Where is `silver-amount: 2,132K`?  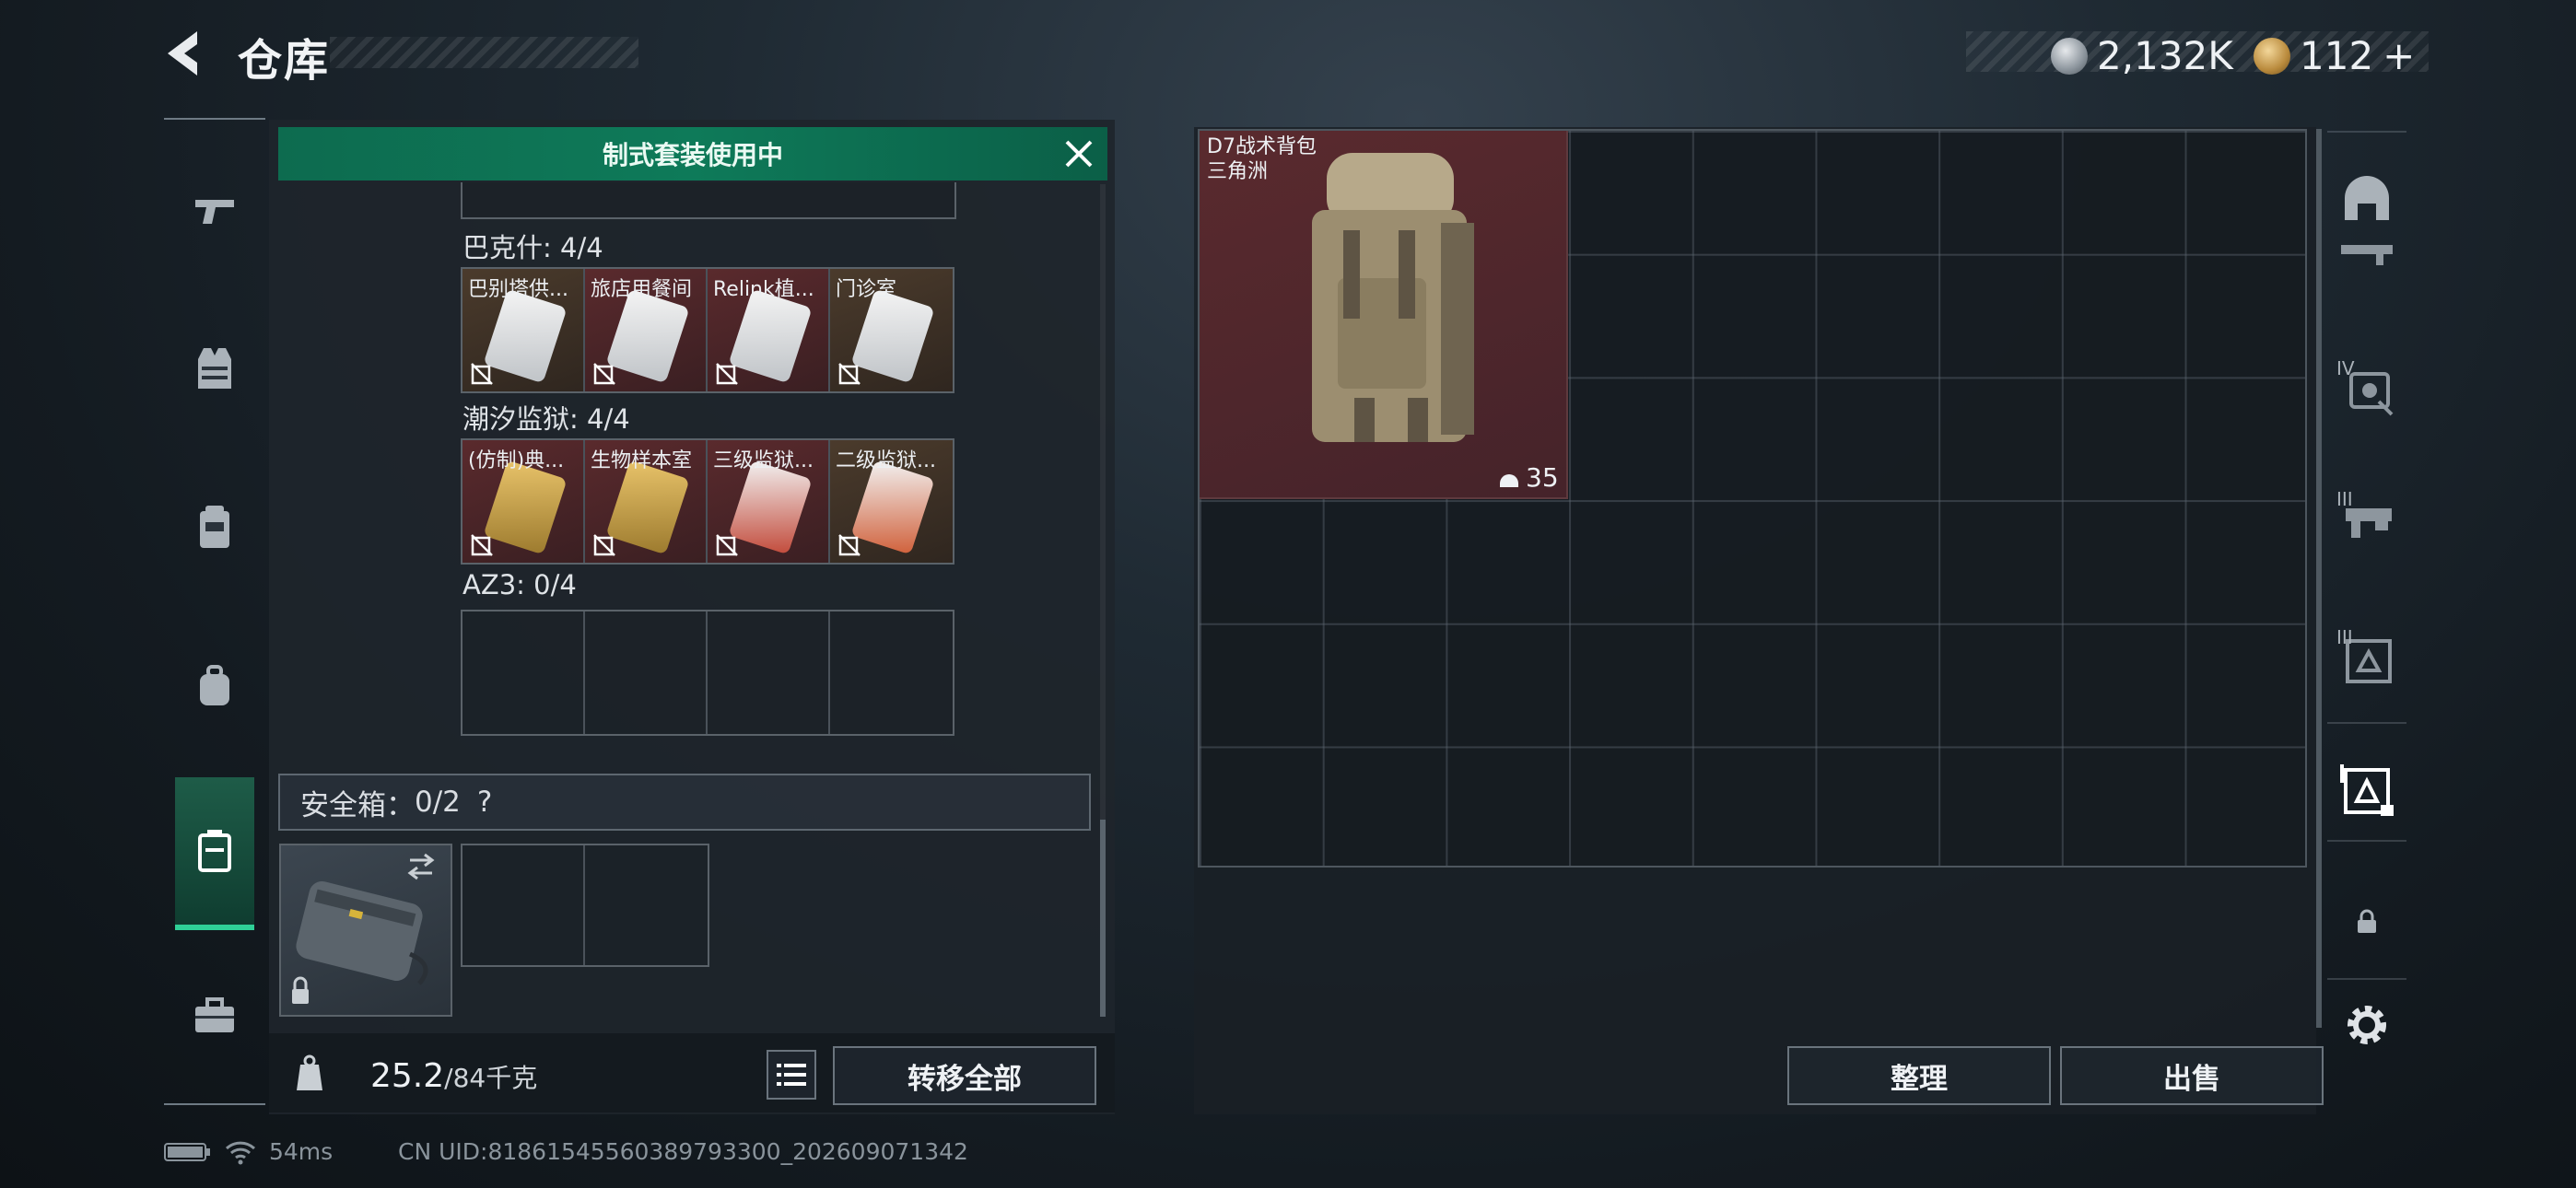
silver-amount: 2,132K is located at coordinates (2165, 55).